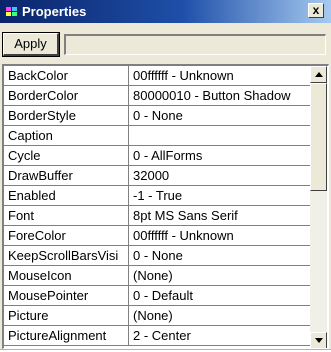 This screenshot has width=331, height=352. I want to click on property-row: MousePointer 0 - Default, so click(157, 296).